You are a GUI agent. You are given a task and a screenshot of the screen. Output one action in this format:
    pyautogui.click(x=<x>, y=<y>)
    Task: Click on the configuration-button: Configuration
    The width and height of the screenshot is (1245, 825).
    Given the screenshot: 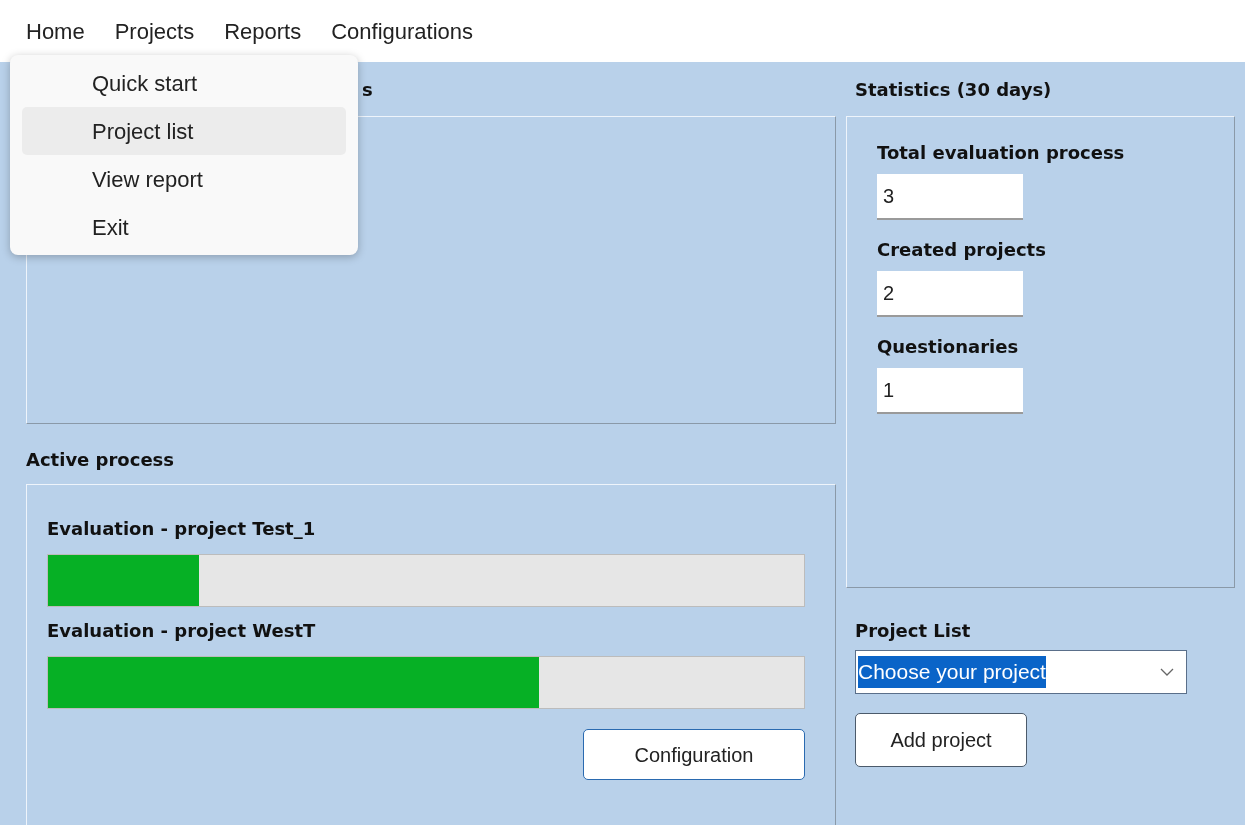 What is the action you would take?
    pyautogui.click(x=694, y=754)
    